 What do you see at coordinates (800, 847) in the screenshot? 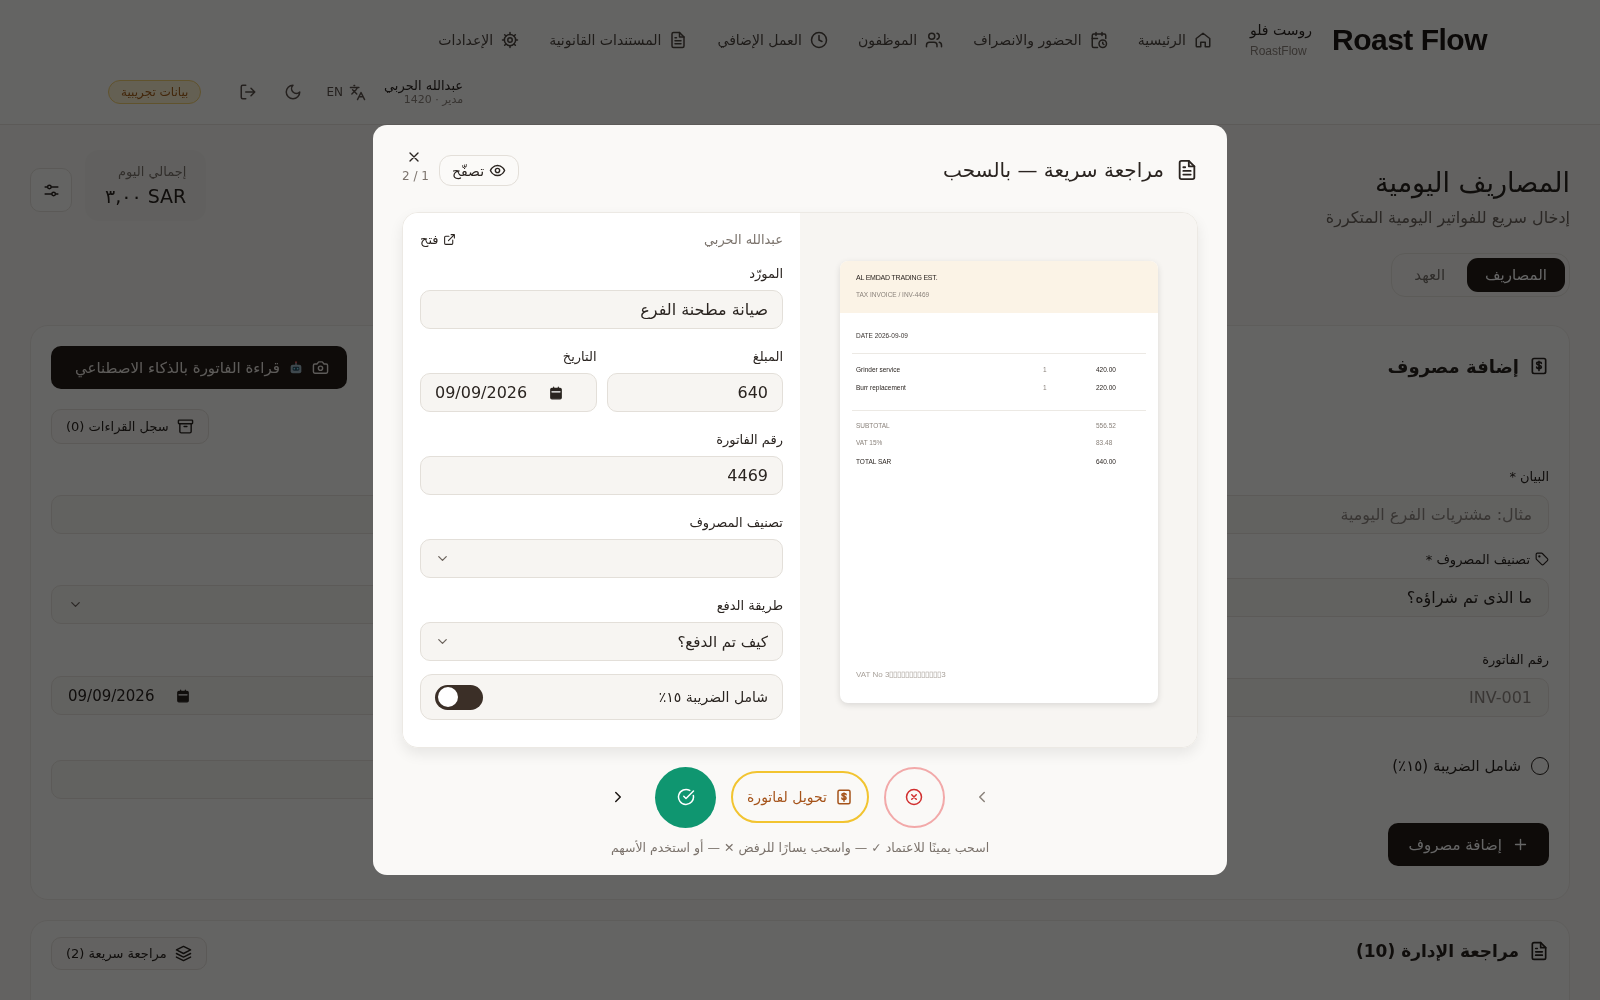
I see `swipe-hint: اسحب يمينًا للاعتماد ✓ — واسحب يسارًا للرفض ✕ — أو استخدم الأسهم` at bounding box center [800, 847].